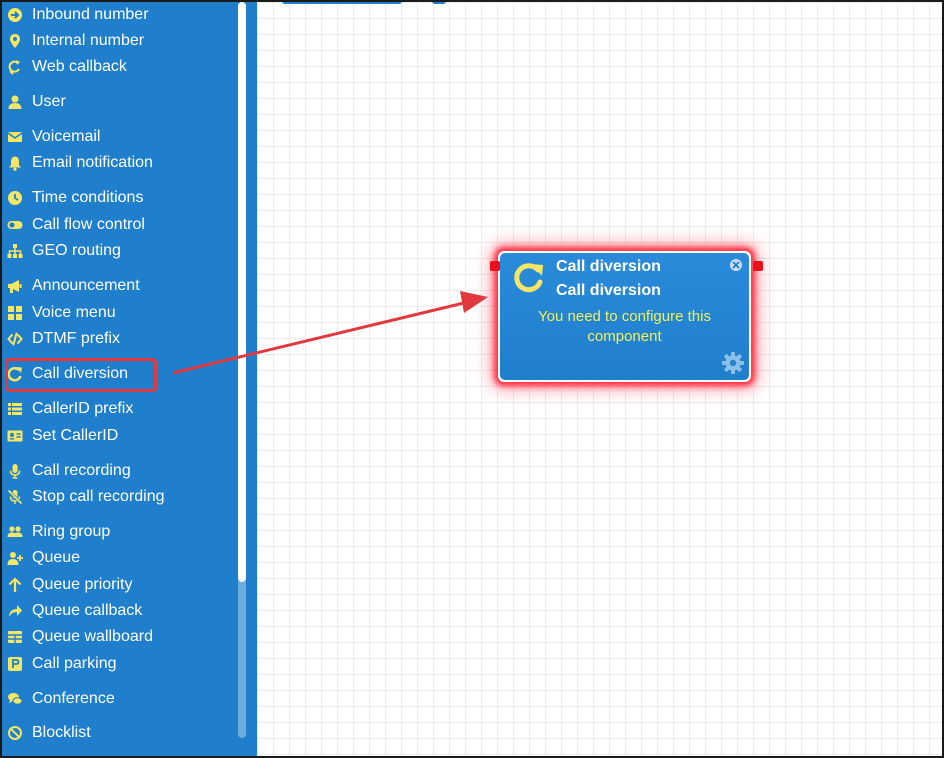 The height and width of the screenshot is (758, 944). What do you see at coordinates (87, 610) in the screenshot?
I see `sidebar-item-label: Queue callback` at bounding box center [87, 610].